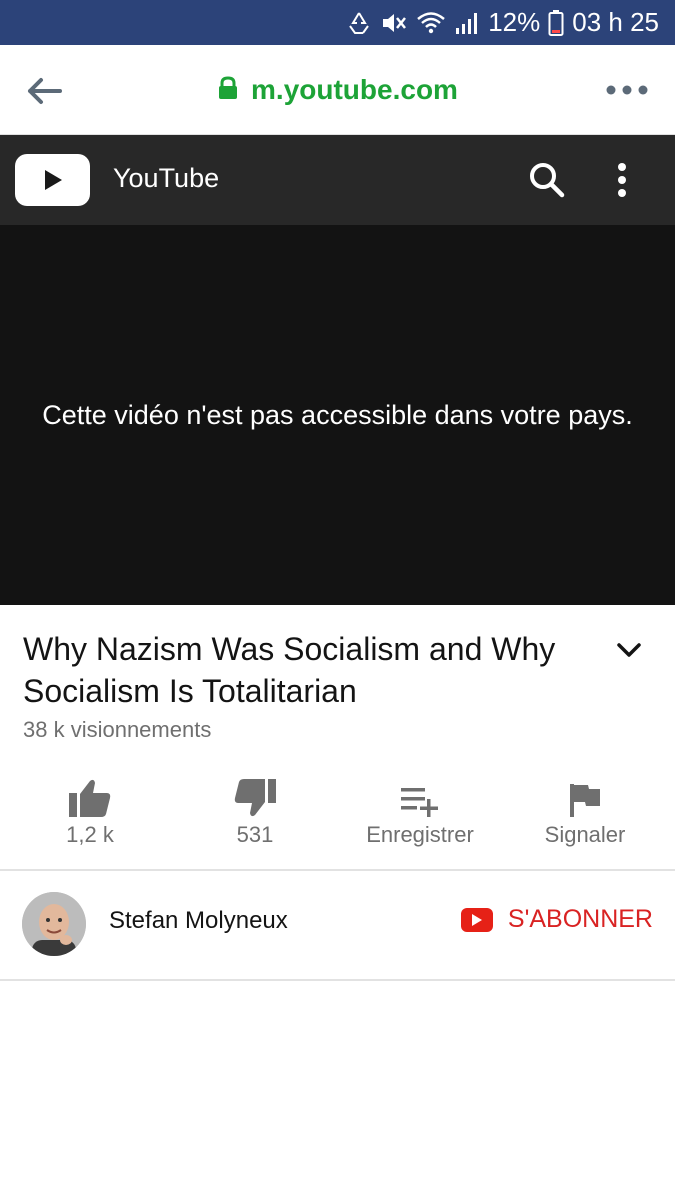 The width and height of the screenshot is (675, 1200). I want to click on youtube-logo-icon, so click(52, 180).